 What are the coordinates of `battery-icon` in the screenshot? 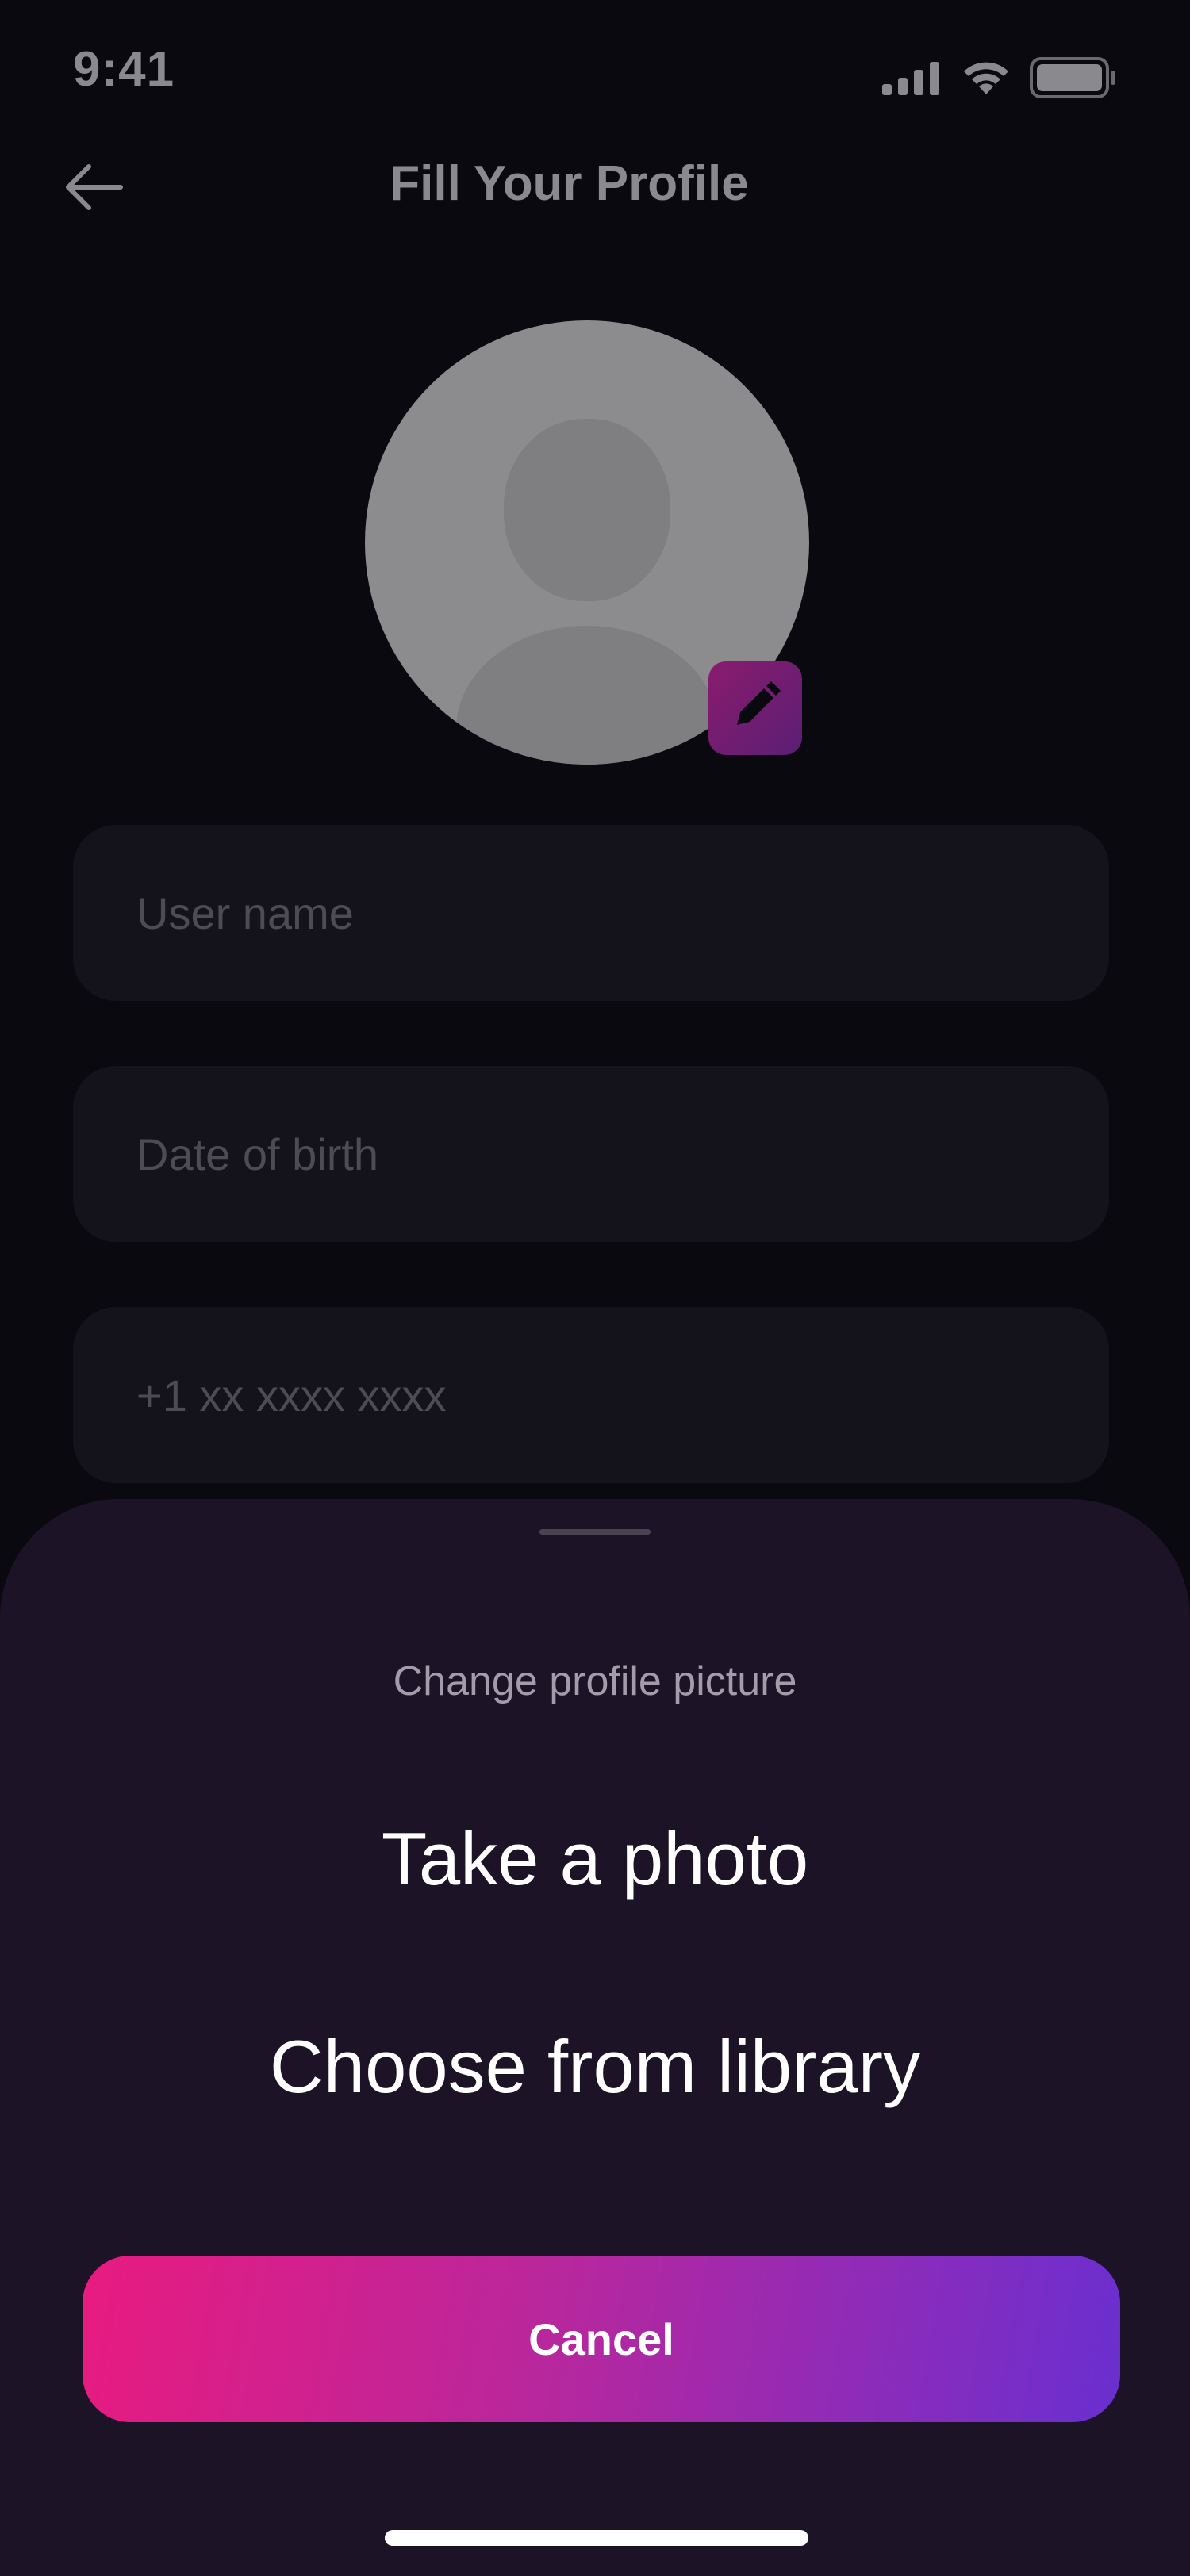 It's located at (1073, 79).